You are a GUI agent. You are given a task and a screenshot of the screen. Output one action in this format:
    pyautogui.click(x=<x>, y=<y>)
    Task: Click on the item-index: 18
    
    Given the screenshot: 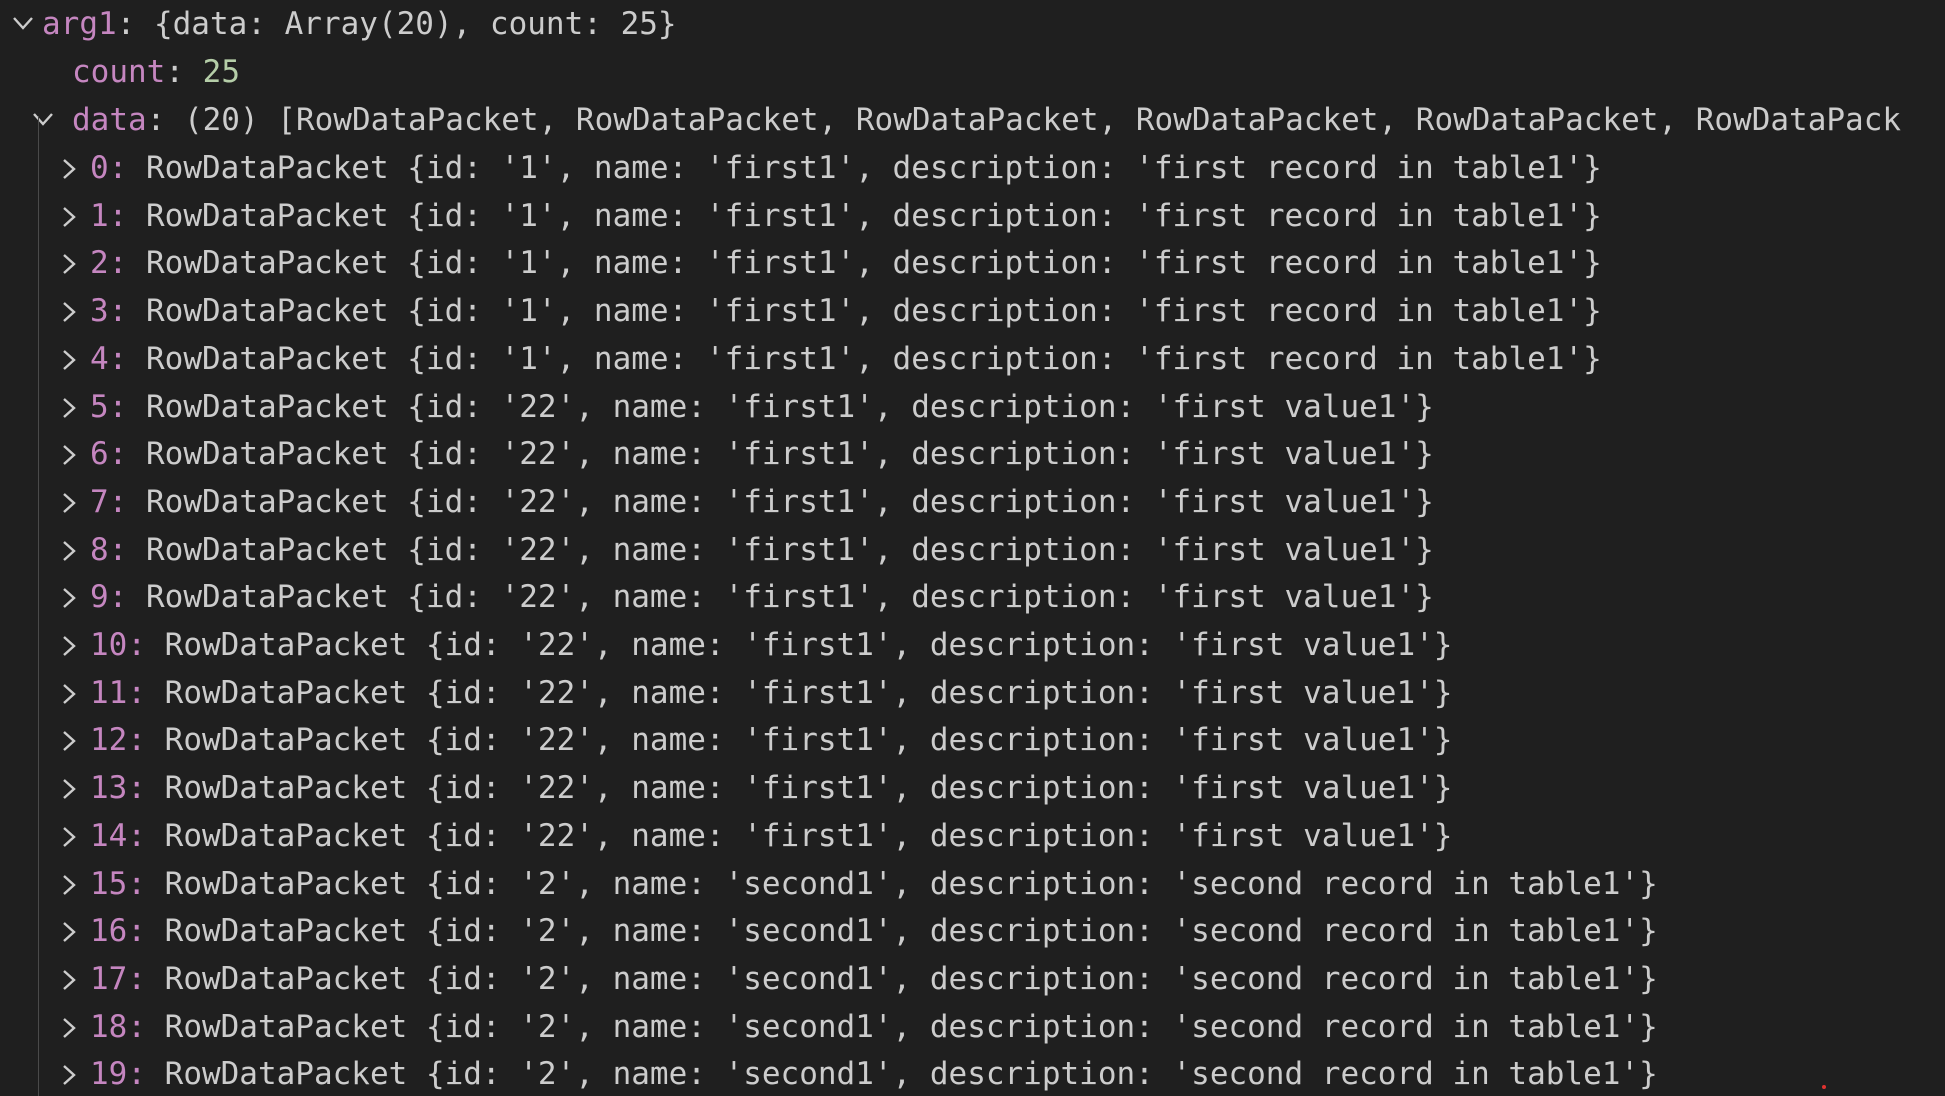 What is the action you would take?
    pyautogui.click(x=109, y=1027)
    